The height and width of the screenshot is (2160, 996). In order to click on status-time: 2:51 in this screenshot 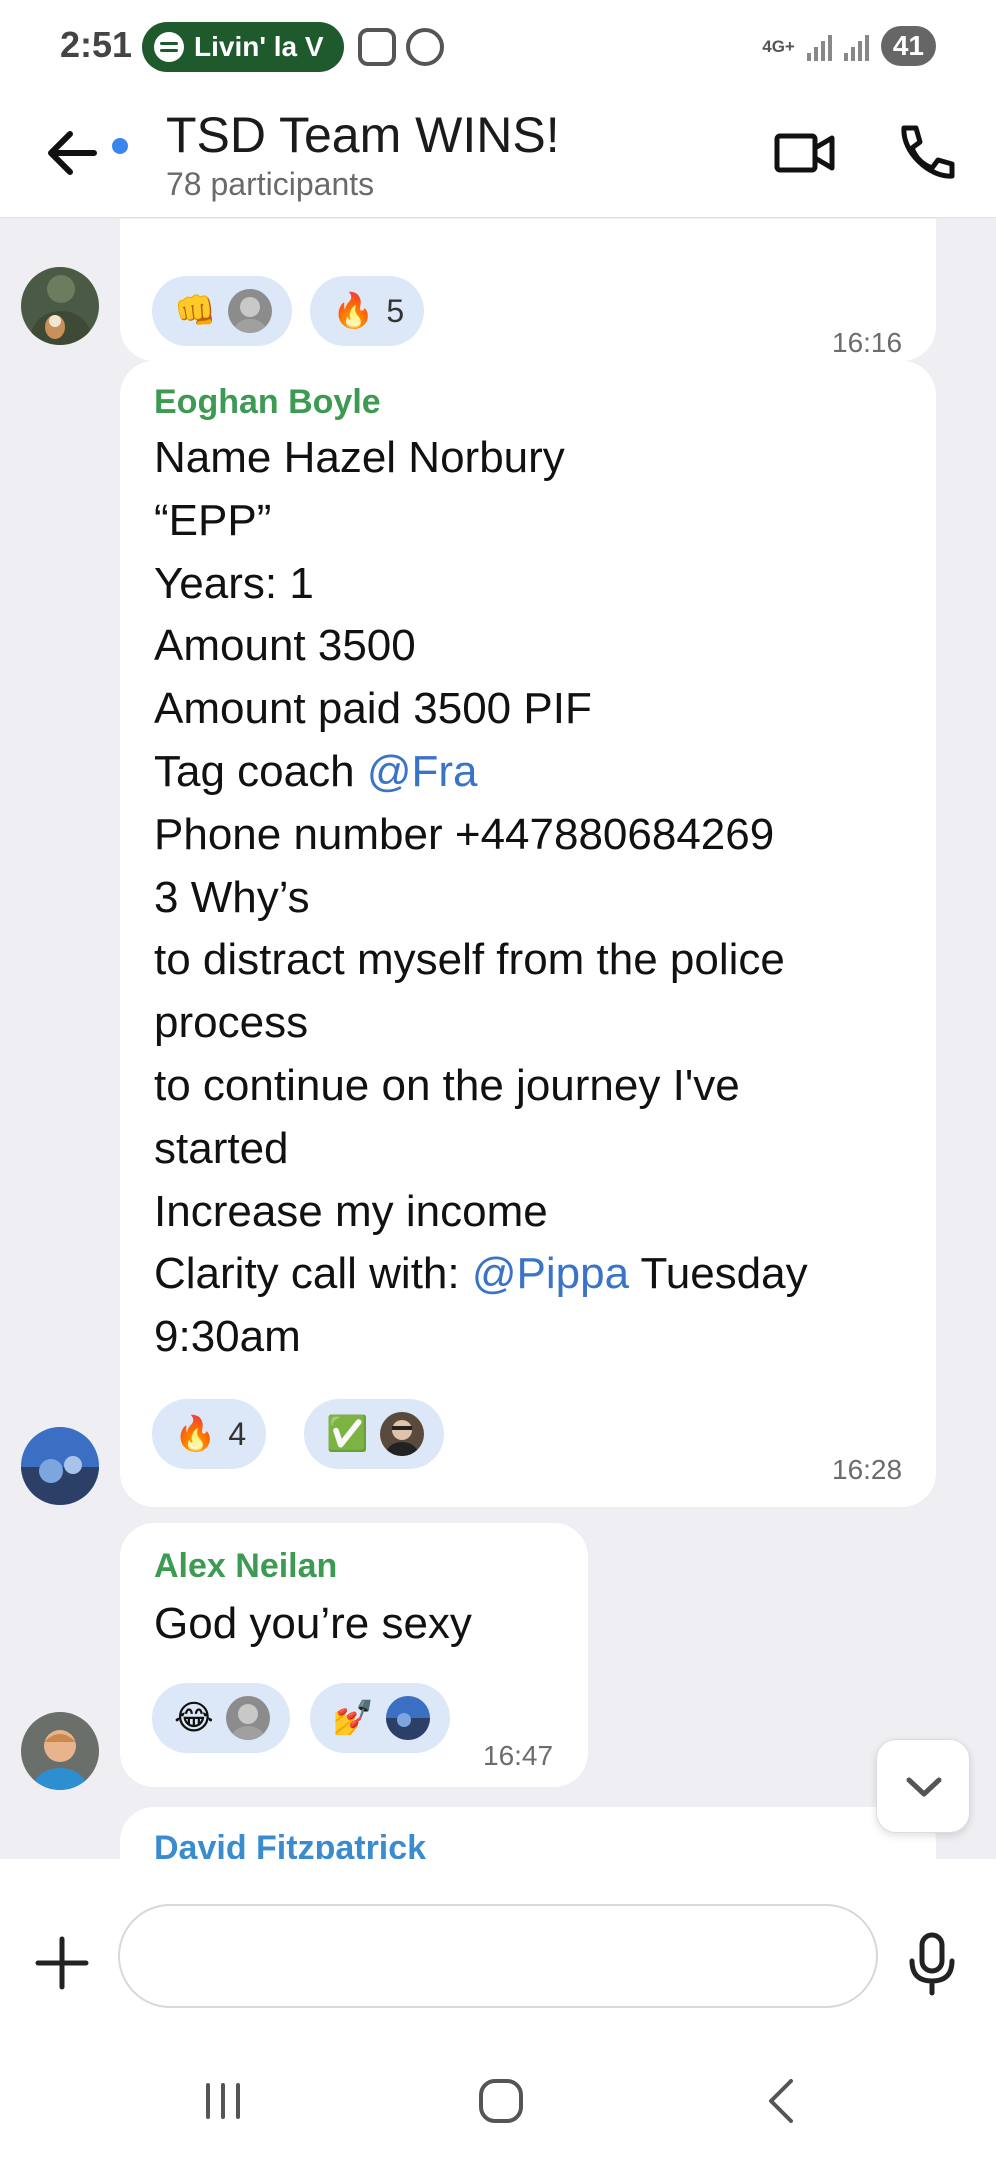, I will do `click(96, 44)`.